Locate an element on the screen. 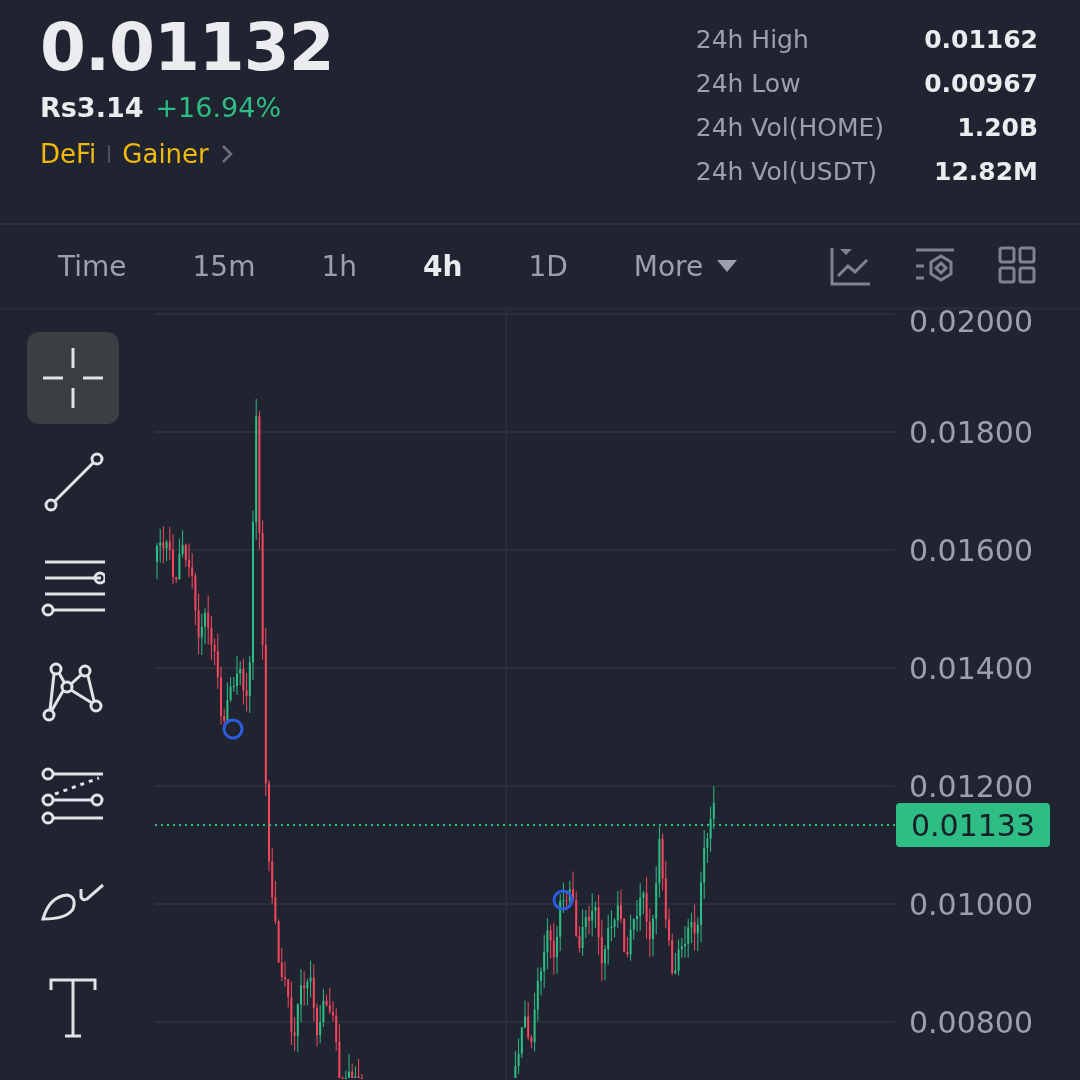  stat-value: 1.20B is located at coordinates (997, 128).